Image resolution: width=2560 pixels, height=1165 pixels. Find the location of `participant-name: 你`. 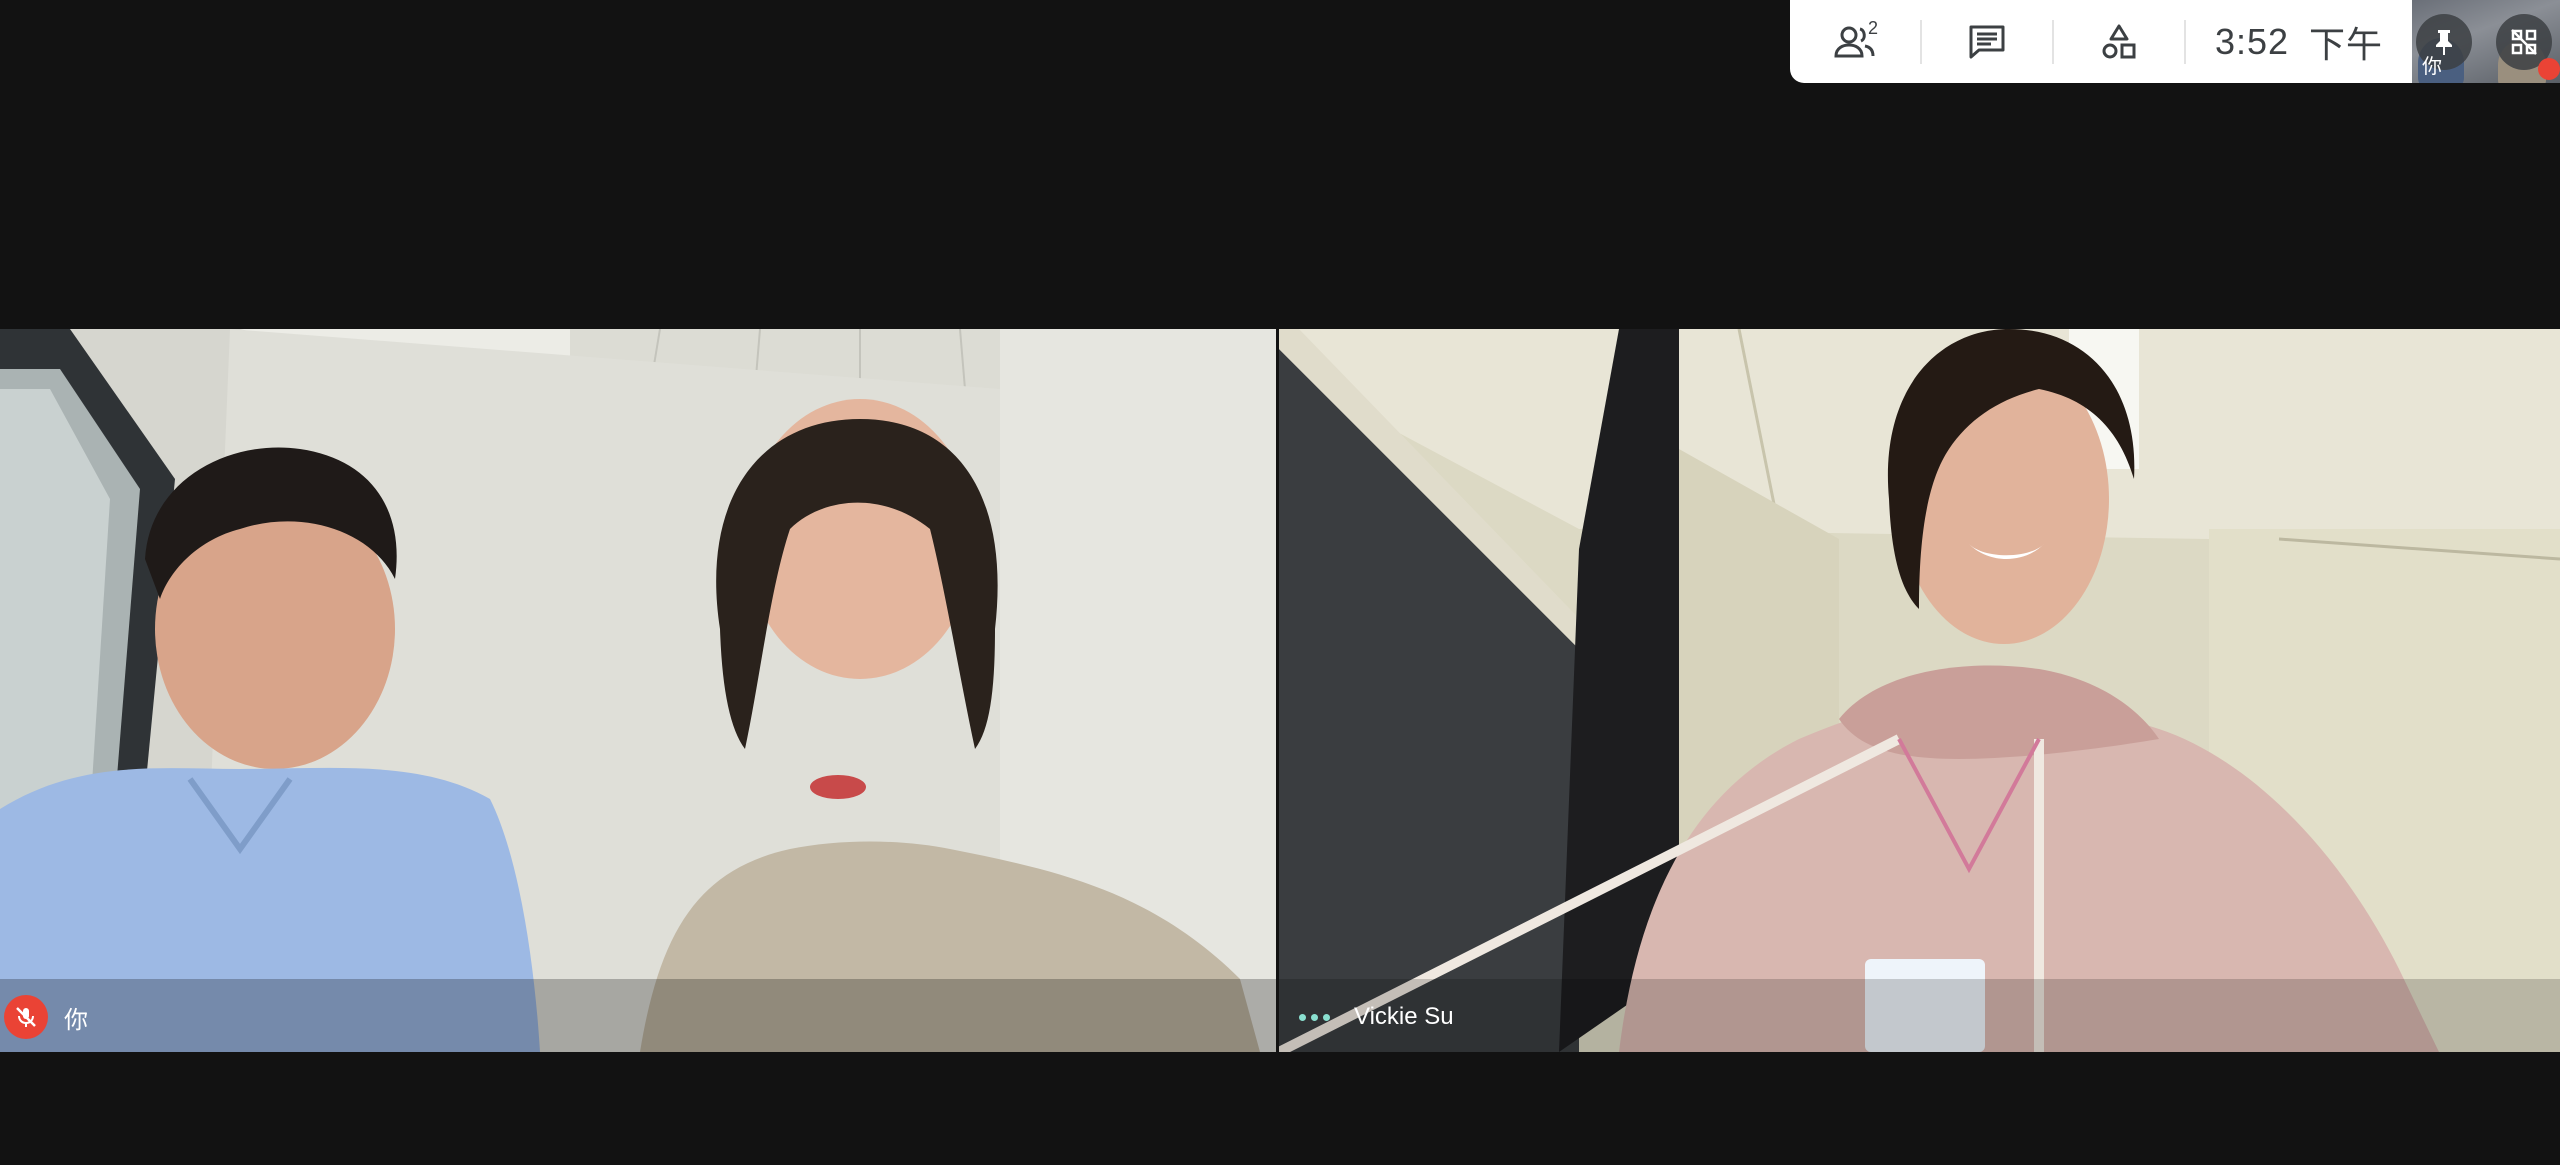

participant-name: 你 is located at coordinates (76, 1020).